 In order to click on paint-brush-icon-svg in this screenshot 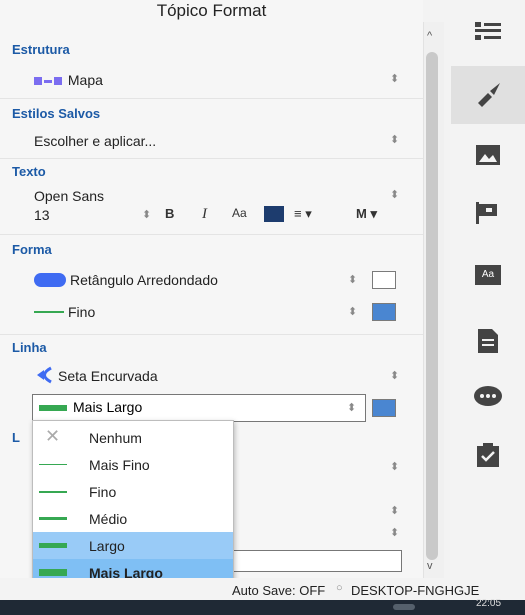, I will do `click(489, 95)`.